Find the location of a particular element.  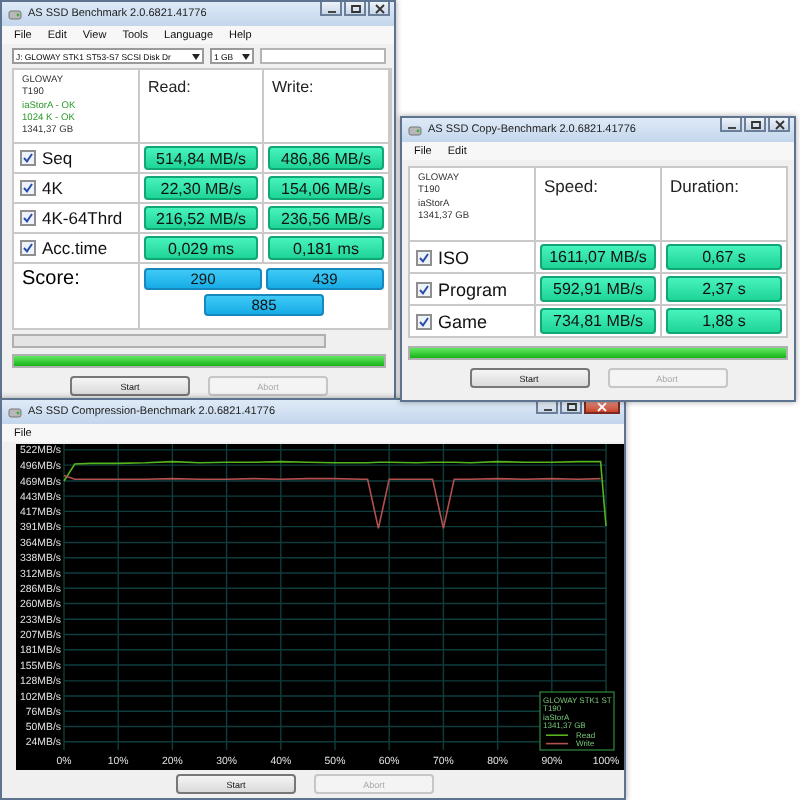

duration-result: 1,88 s is located at coordinates (724, 321).